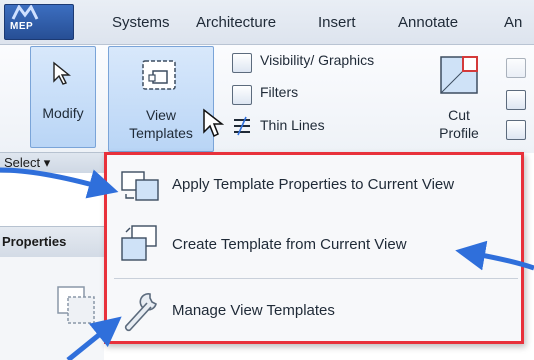 This screenshot has width=534, height=360. I want to click on grid-tool-icon, so click(516, 130).